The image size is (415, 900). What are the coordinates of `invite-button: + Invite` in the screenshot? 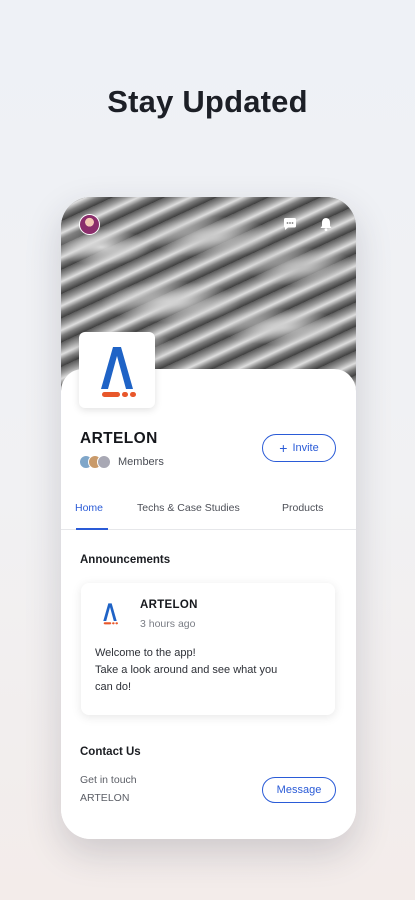 It's located at (299, 448).